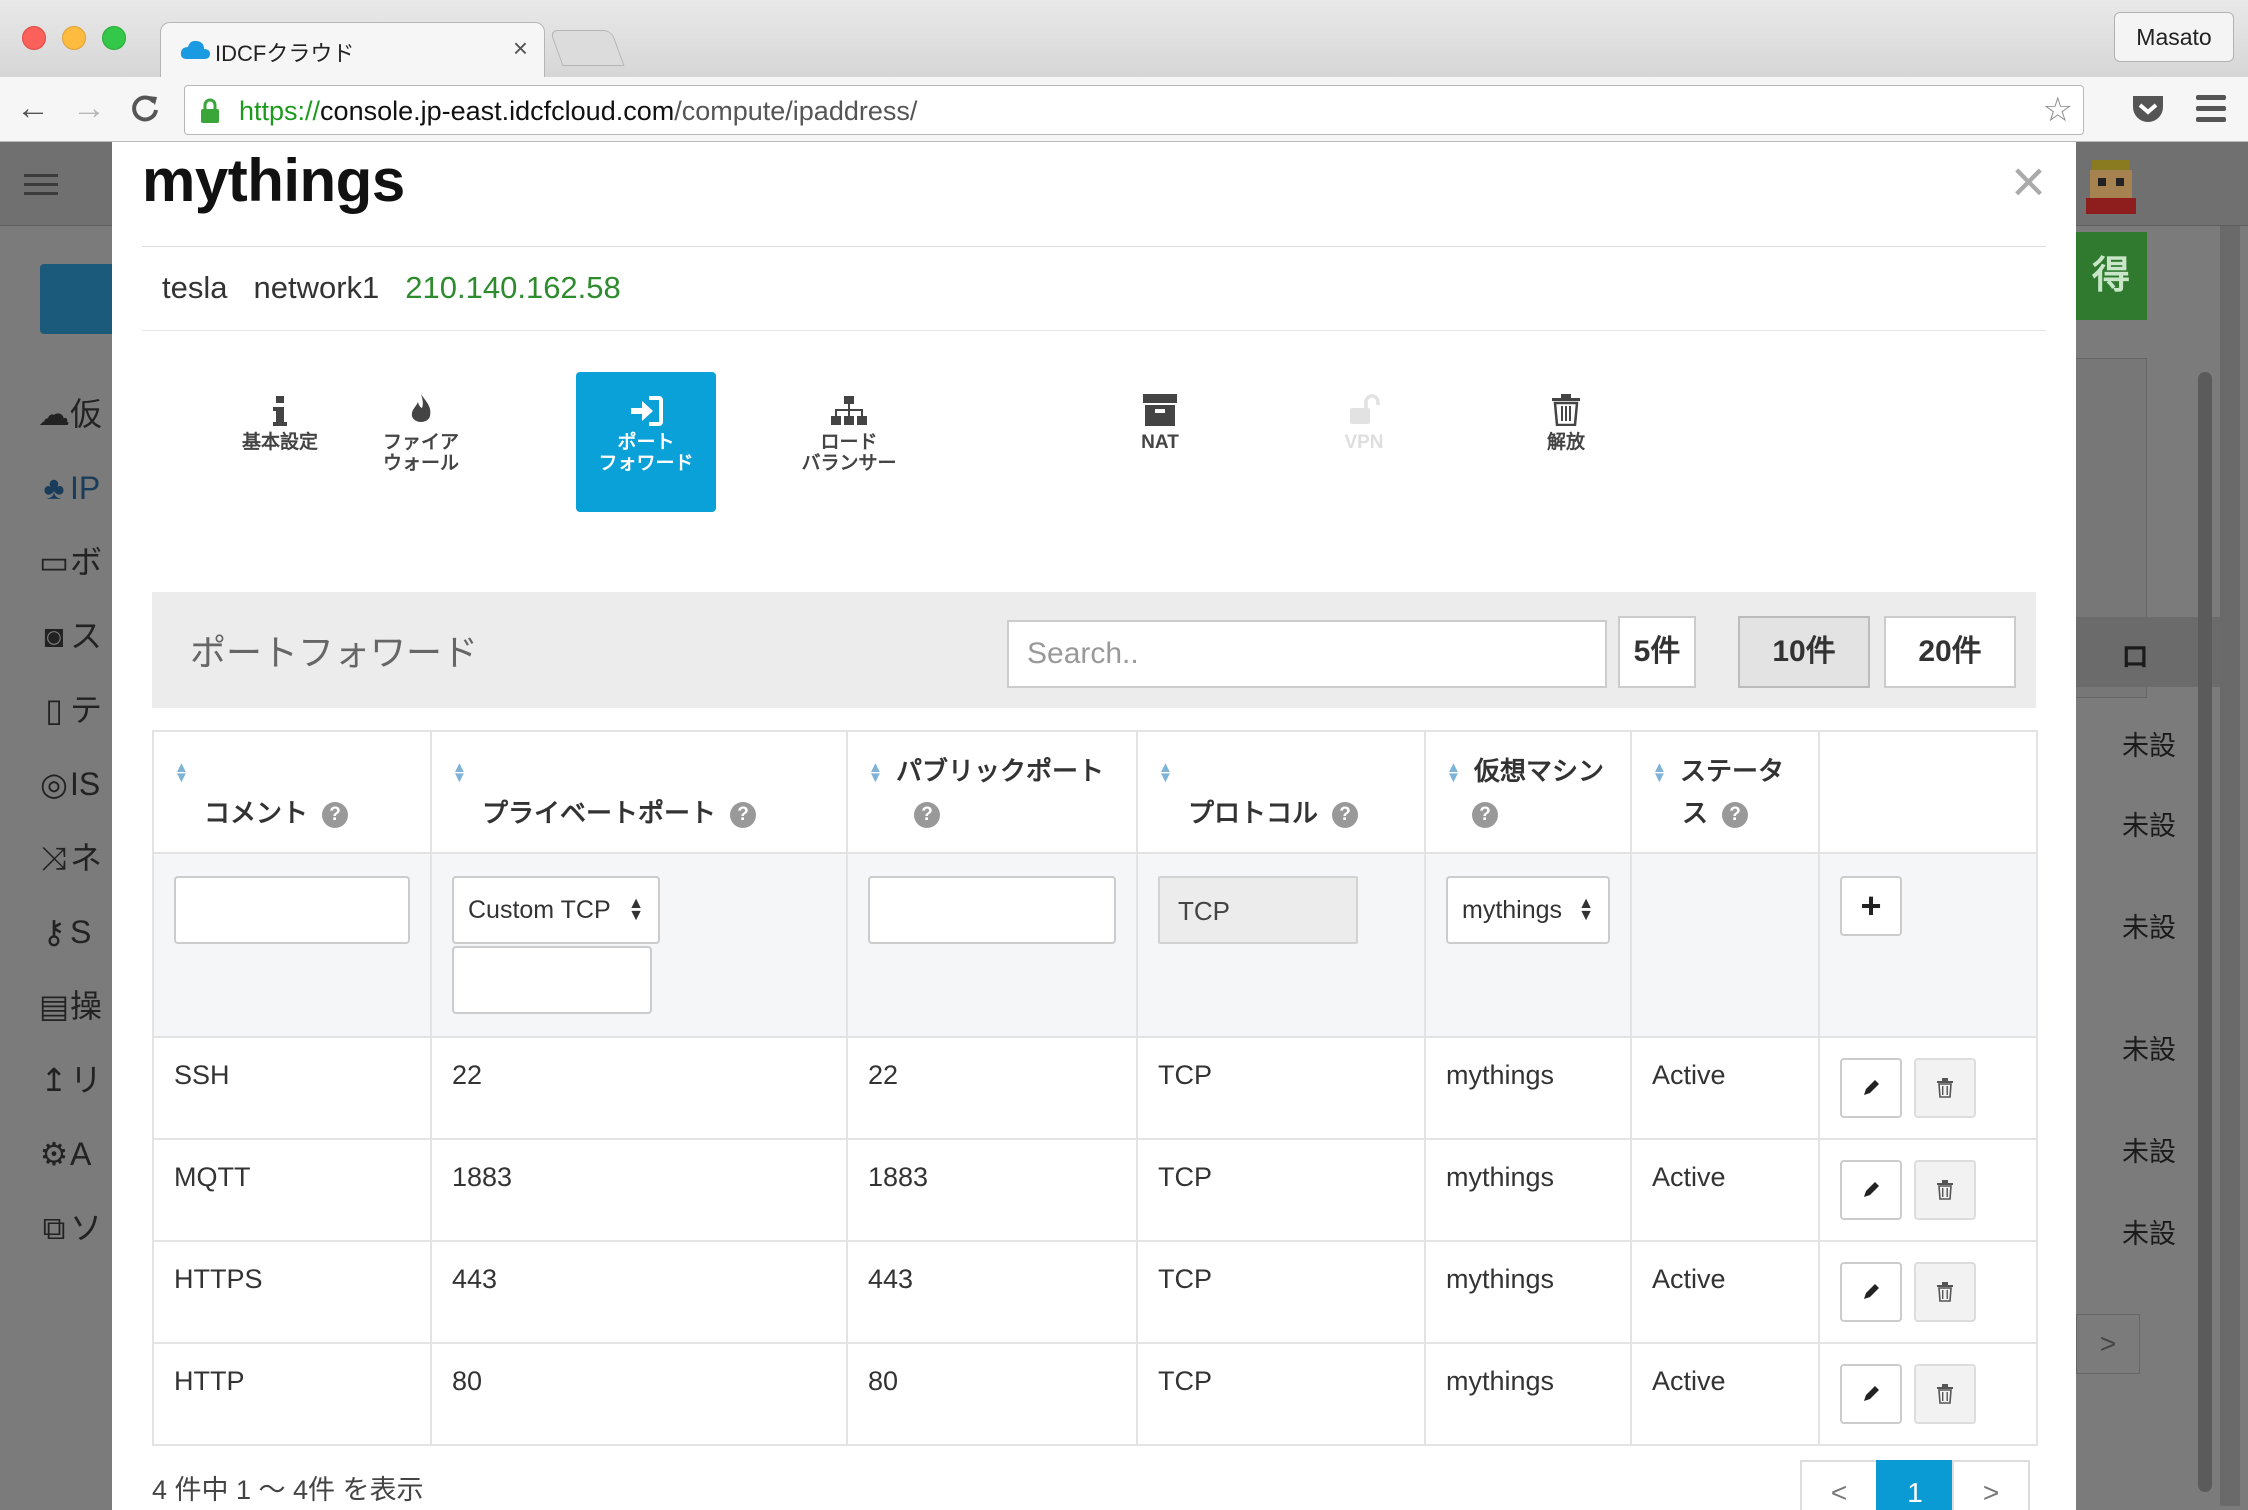 This screenshot has height=1510, width=2248. I want to click on table-row: MQTT 1883 1883 TCP mythings Active, so click(1095, 1190).